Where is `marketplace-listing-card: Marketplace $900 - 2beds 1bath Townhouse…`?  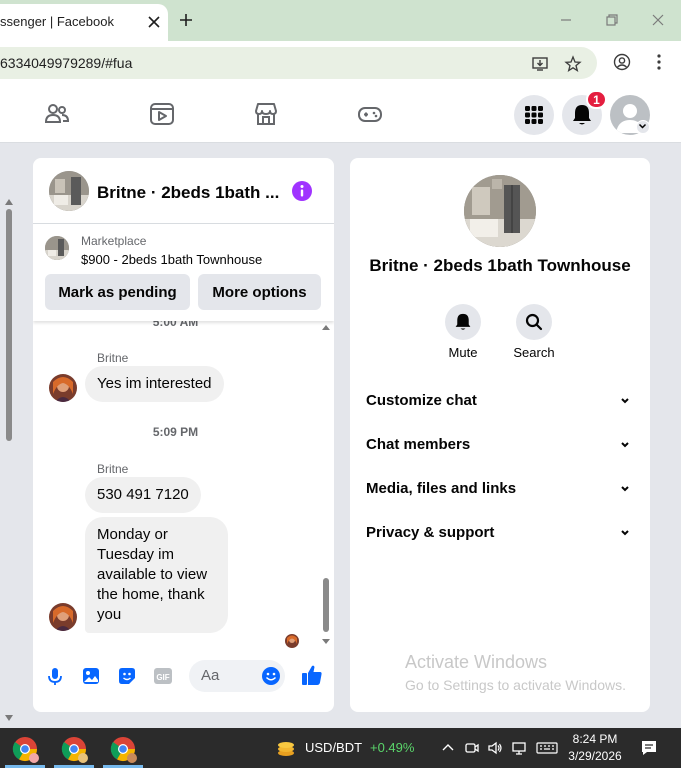 marketplace-listing-card: Marketplace $900 - 2beds 1bath Townhouse… is located at coordinates (183, 272).